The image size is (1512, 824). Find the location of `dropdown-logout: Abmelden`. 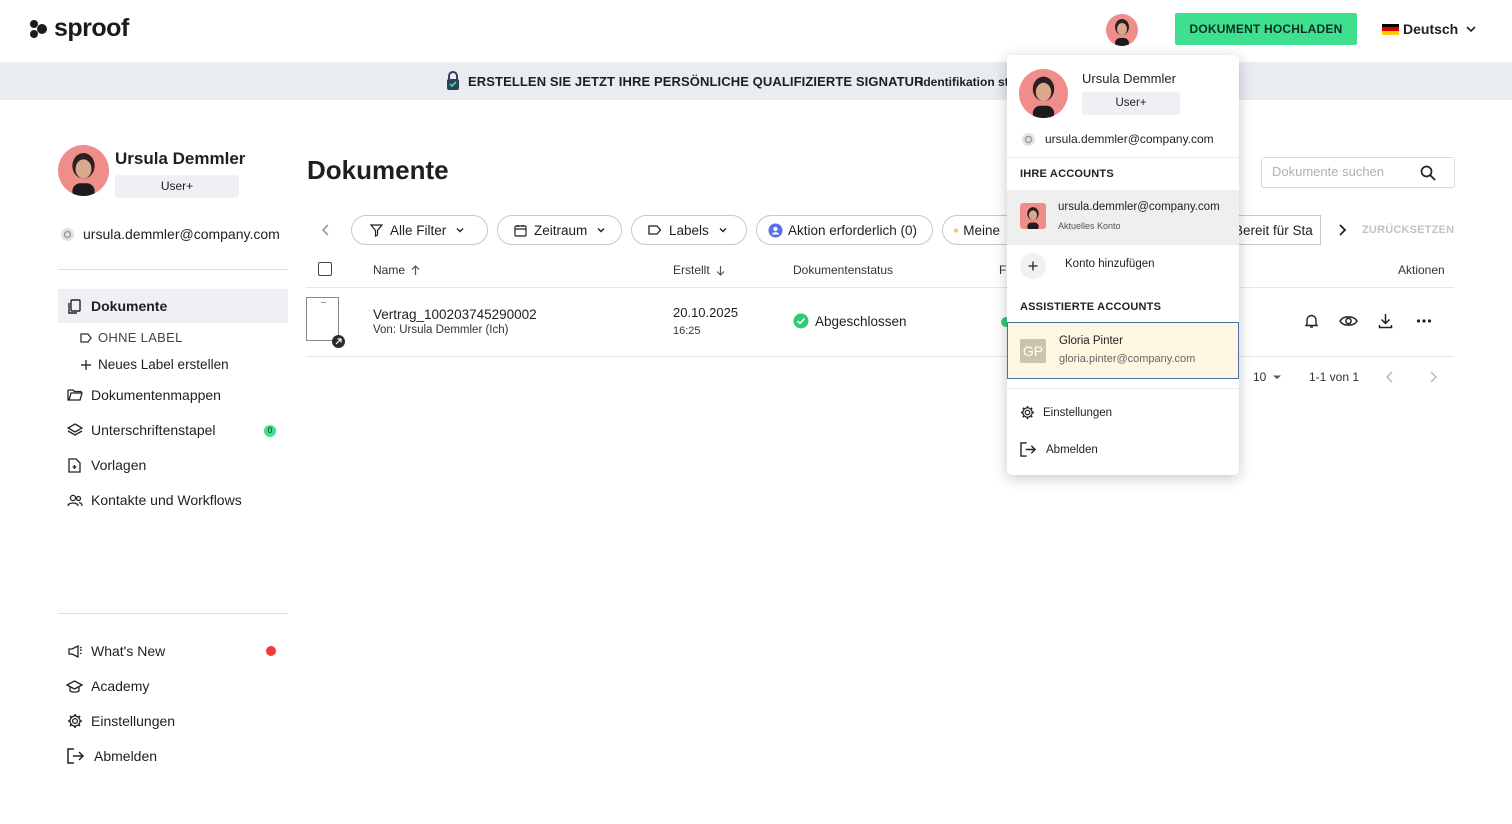

dropdown-logout: Abmelden is located at coordinates (1059, 449).